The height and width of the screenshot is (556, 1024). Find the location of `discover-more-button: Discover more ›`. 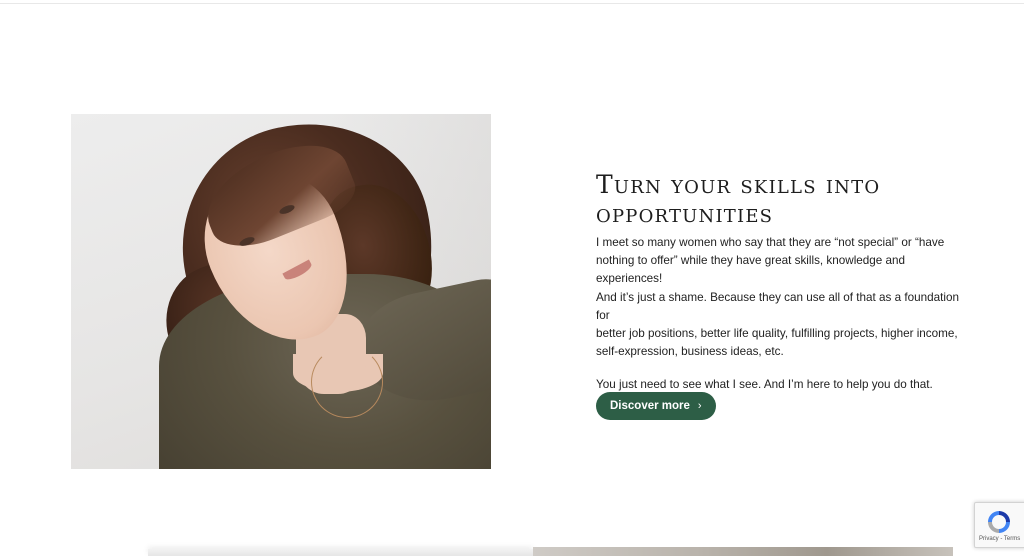

discover-more-button: Discover more › is located at coordinates (656, 406).